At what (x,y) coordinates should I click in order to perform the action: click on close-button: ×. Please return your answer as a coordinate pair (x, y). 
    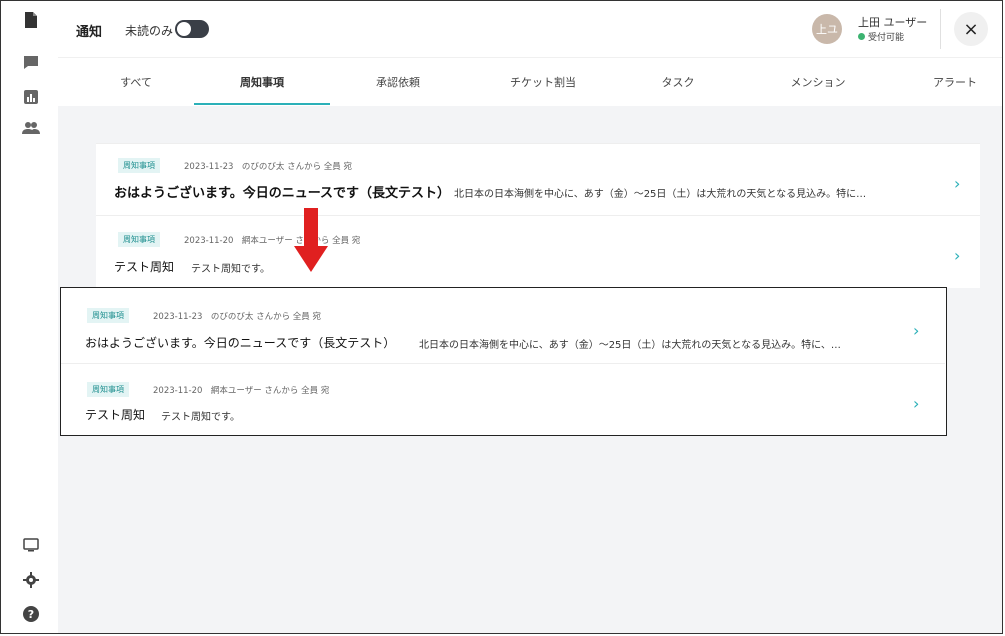
    Looking at the image, I should click on (971, 29).